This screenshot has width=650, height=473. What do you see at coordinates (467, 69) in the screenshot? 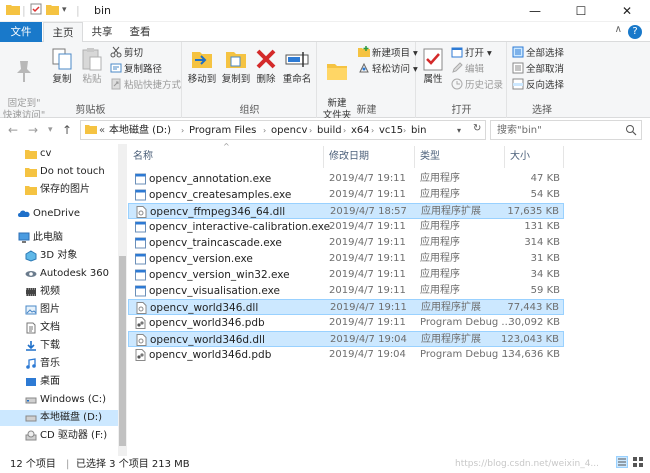
I see `edit-button: 编辑` at bounding box center [467, 69].